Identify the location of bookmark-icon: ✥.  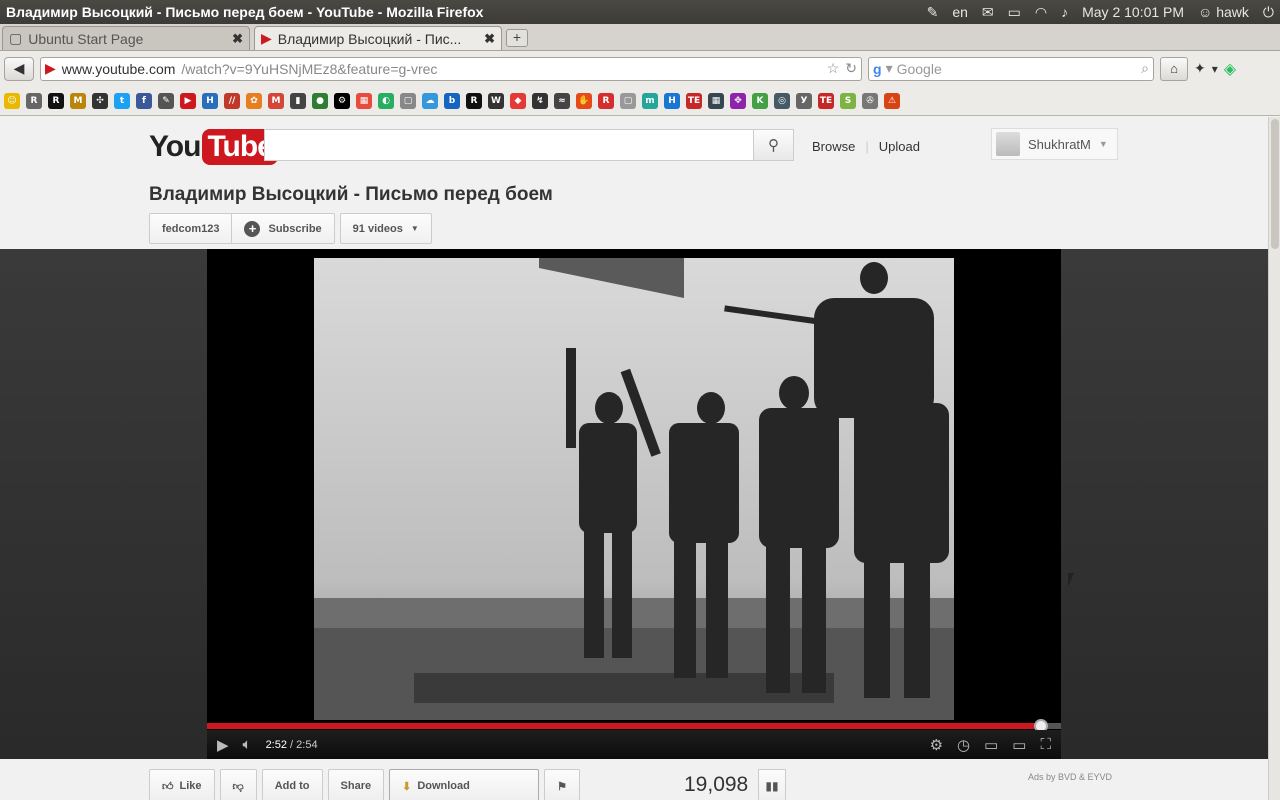
(738, 100).